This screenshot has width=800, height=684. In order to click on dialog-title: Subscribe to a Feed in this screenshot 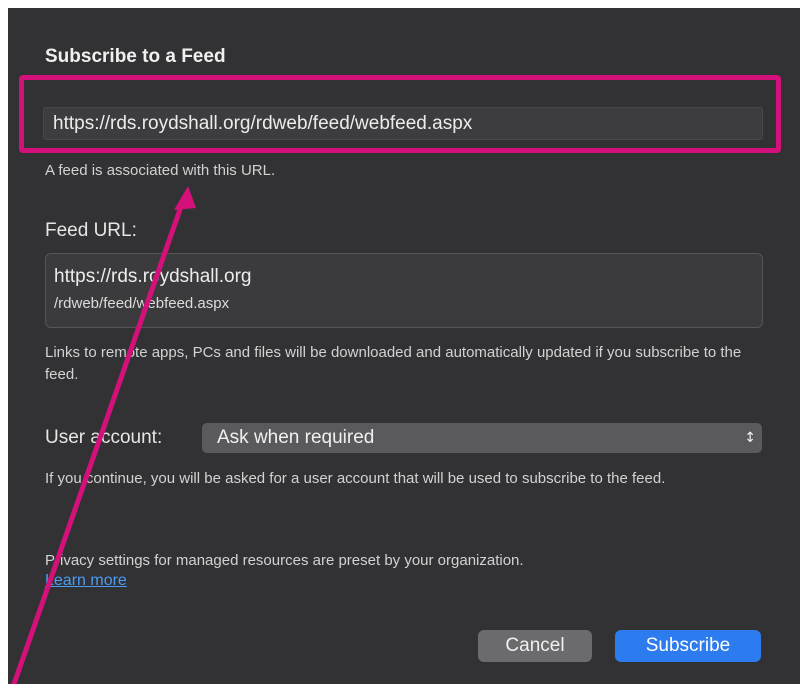, I will do `click(135, 56)`.